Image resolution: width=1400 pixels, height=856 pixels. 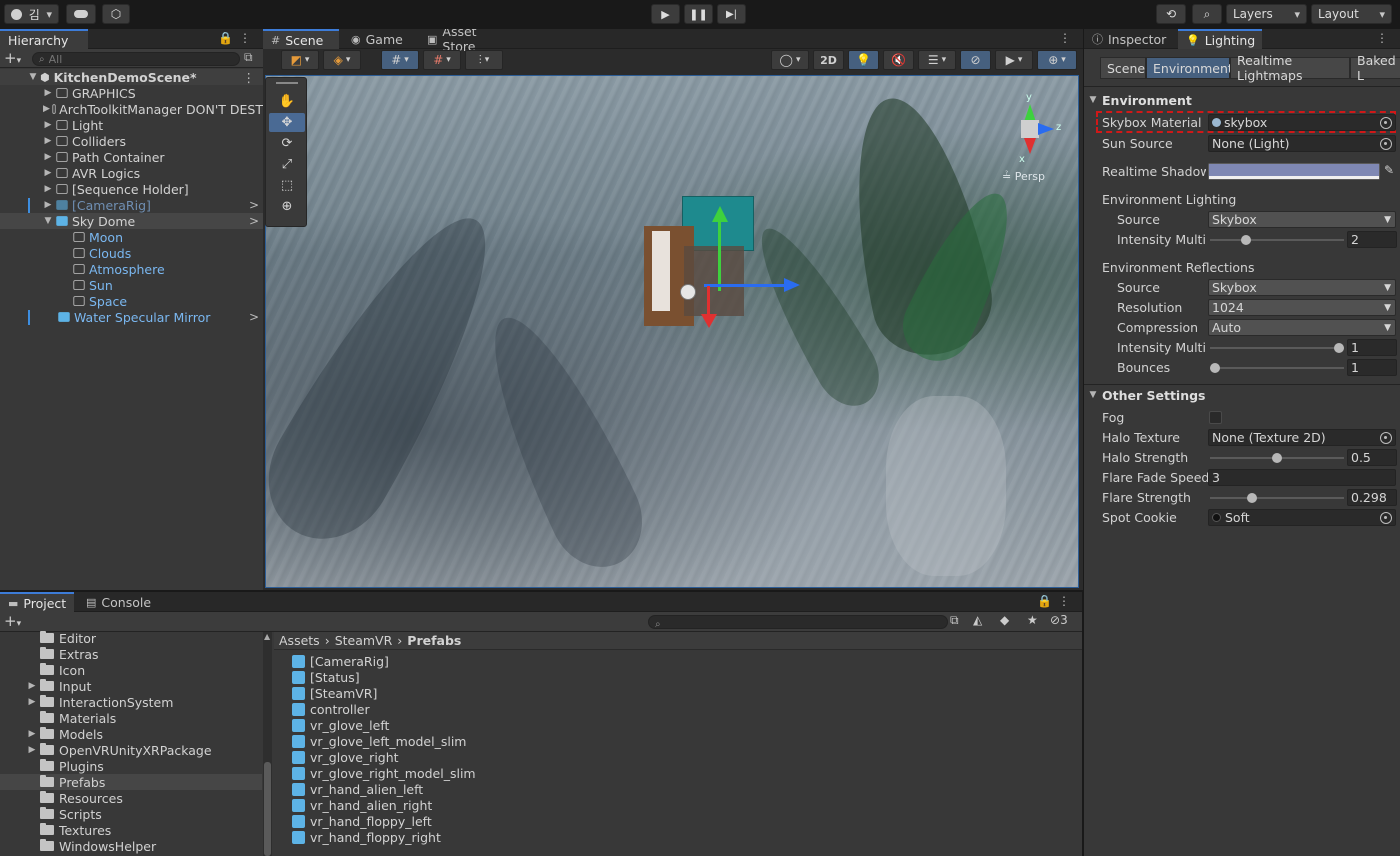 What do you see at coordinates (469, 41) in the screenshot?
I see `tab-asset-store: ▣ Asset Store` at bounding box center [469, 41].